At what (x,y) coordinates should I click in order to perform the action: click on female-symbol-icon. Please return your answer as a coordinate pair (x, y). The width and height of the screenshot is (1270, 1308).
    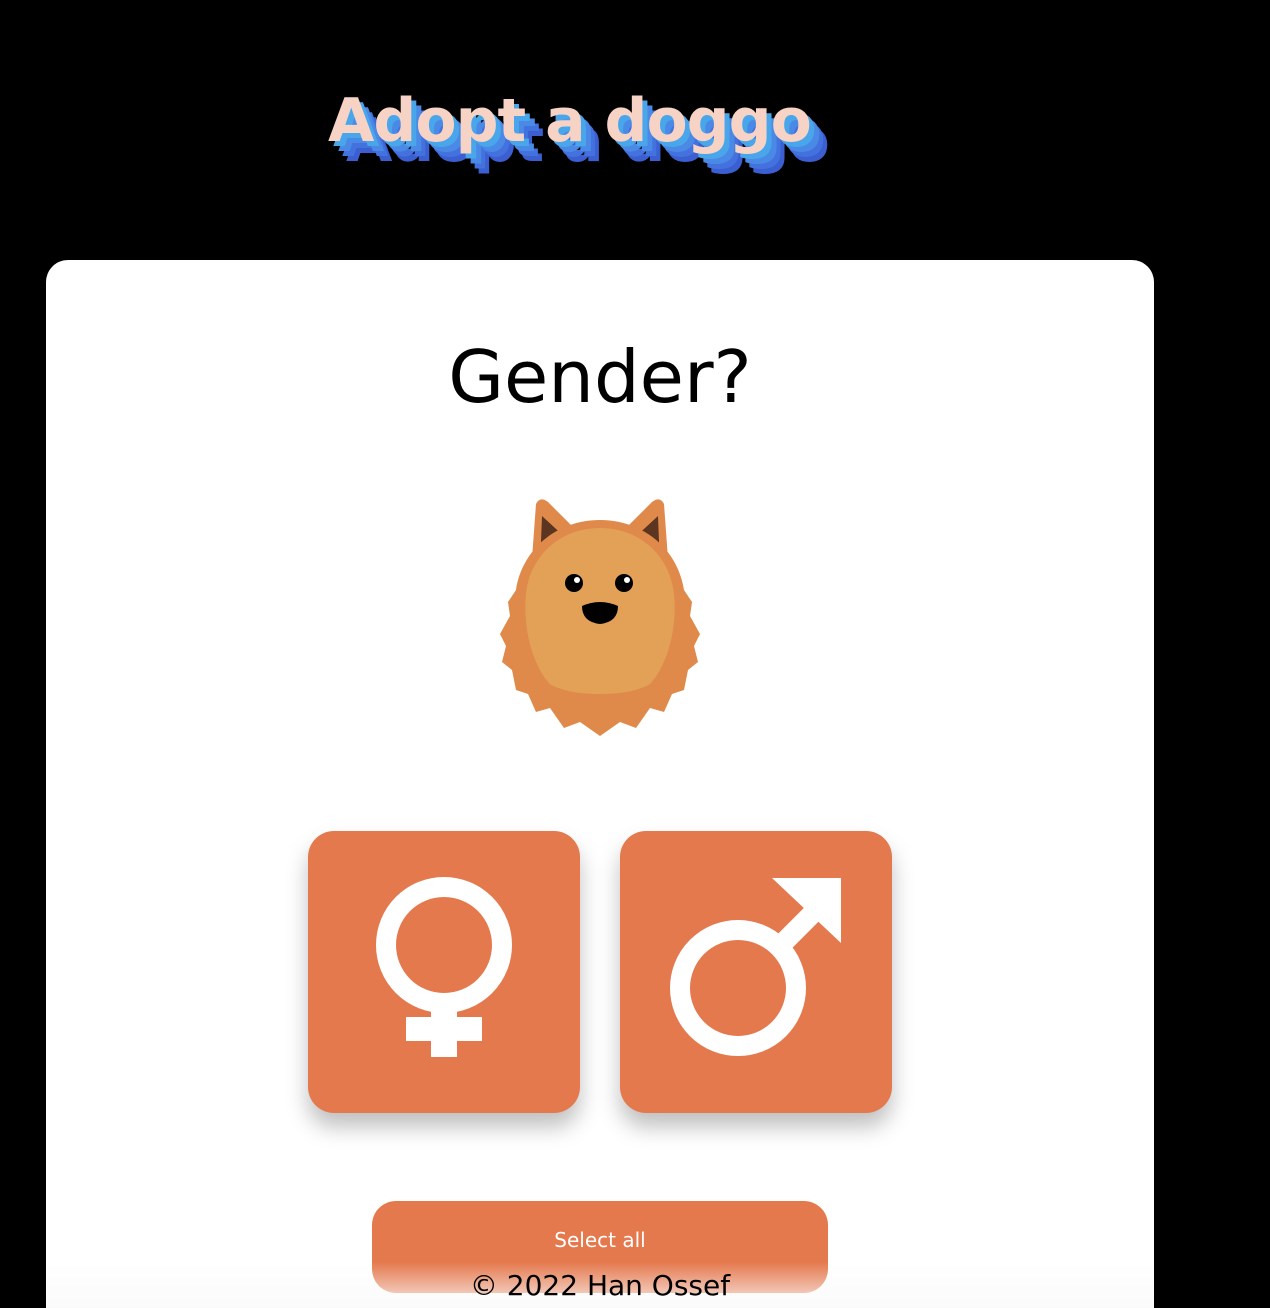
    Looking at the image, I should click on (444, 967).